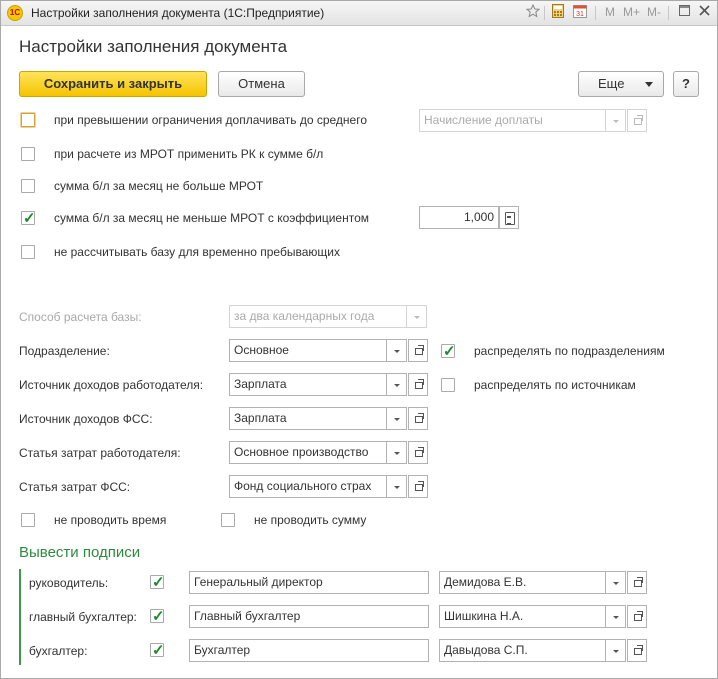 The image size is (718, 679). Describe the element at coordinates (522, 616) in the screenshot. I see `signature-person-field: Шишкина Н.А.` at that location.